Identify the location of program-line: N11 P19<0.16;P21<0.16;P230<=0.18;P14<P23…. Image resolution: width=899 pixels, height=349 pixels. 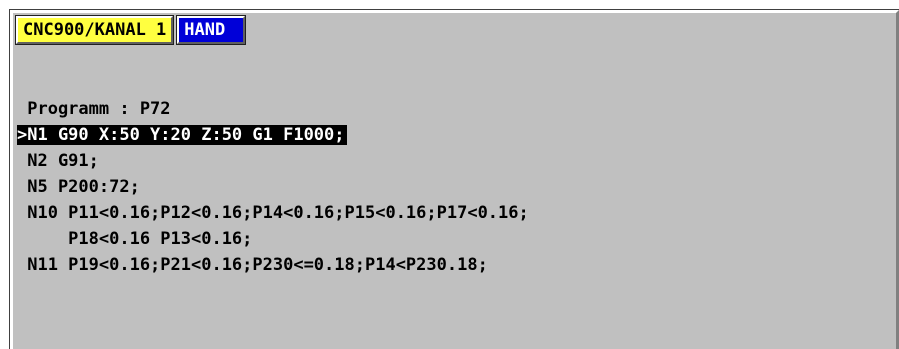
(273, 265).